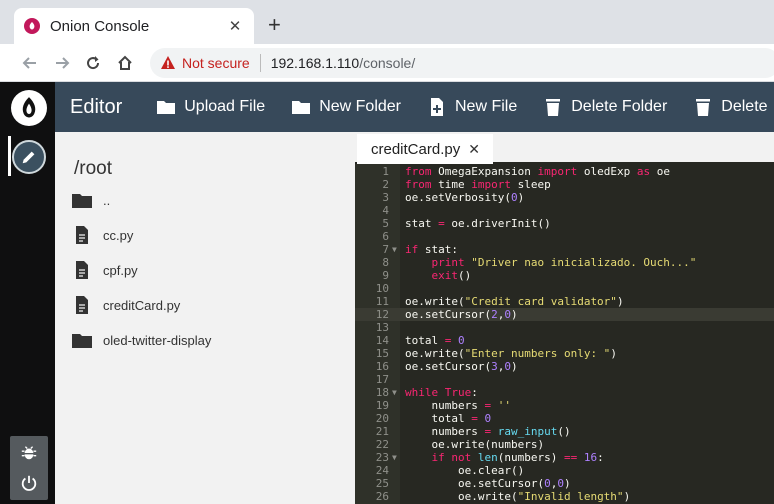  Describe the element at coordinates (382, 496) in the screenshot. I see `line-number: 26` at that location.